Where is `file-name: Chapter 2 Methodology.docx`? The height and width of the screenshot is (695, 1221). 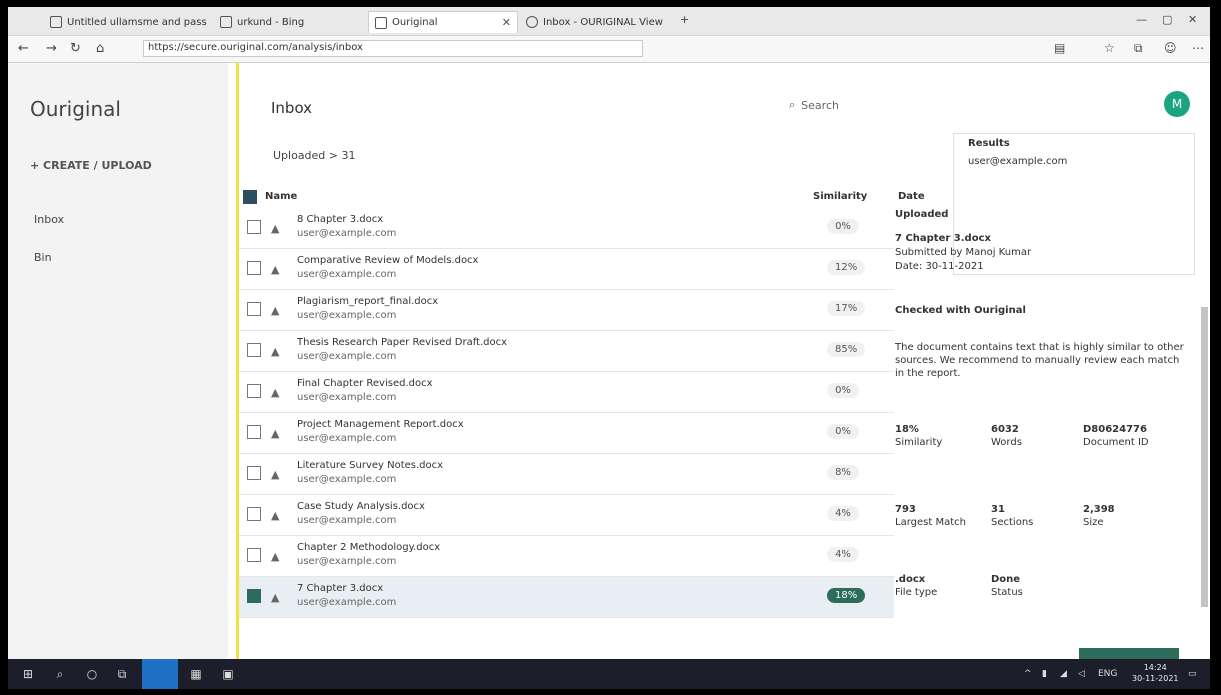 file-name: Chapter 2 Methodology.docx is located at coordinates (369, 547).